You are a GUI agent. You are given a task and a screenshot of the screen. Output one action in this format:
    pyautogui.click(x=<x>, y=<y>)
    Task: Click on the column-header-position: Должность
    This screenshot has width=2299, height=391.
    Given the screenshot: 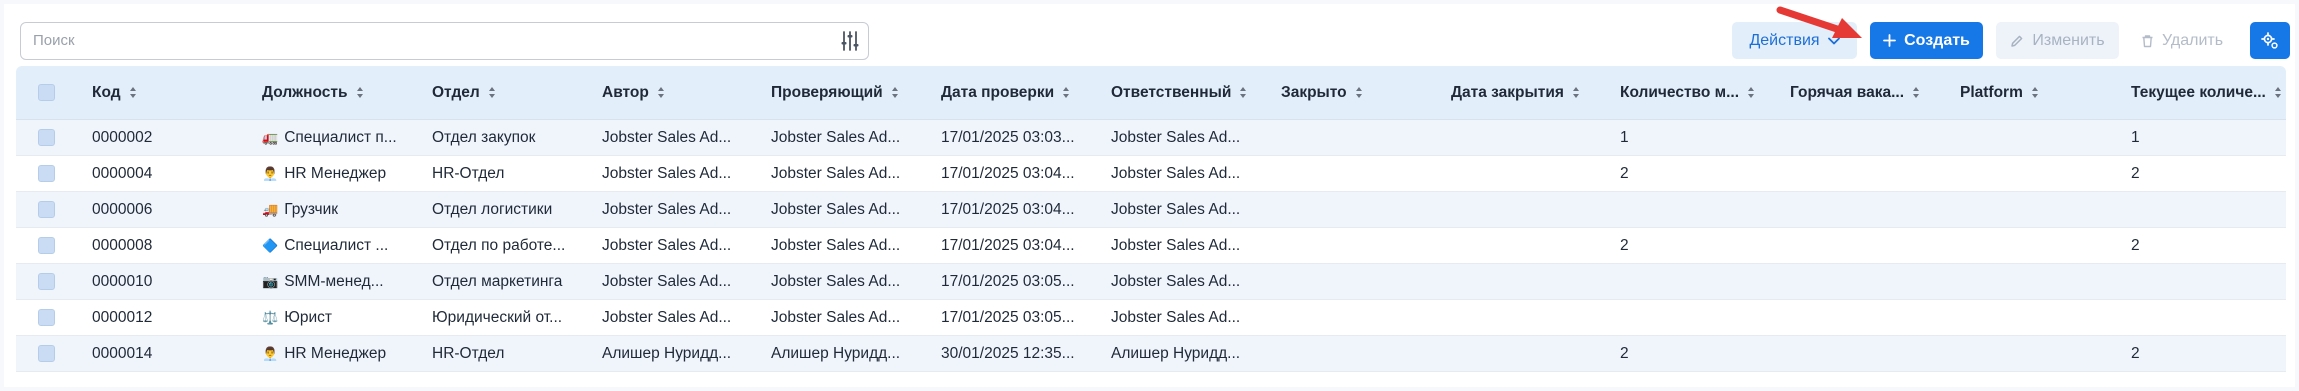 What is the action you would take?
    pyautogui.click(x=344, y=92)
    